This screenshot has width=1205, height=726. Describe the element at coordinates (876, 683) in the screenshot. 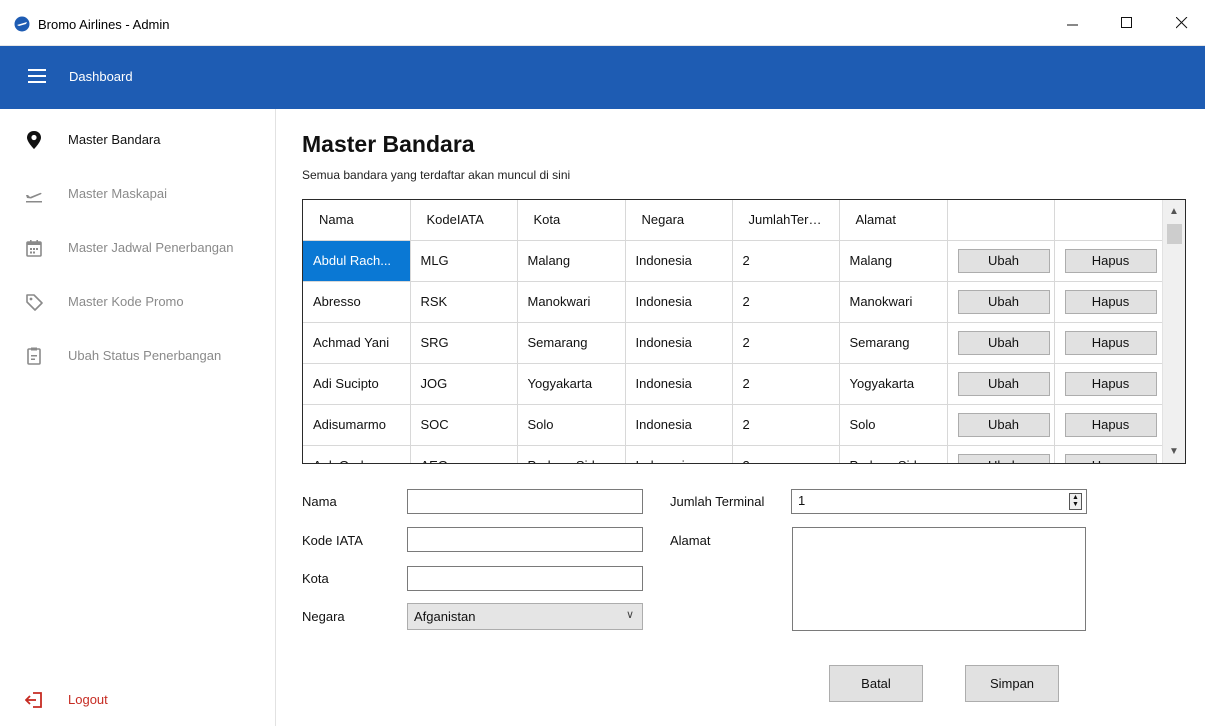

I see `batal-button: Batal` at that location.